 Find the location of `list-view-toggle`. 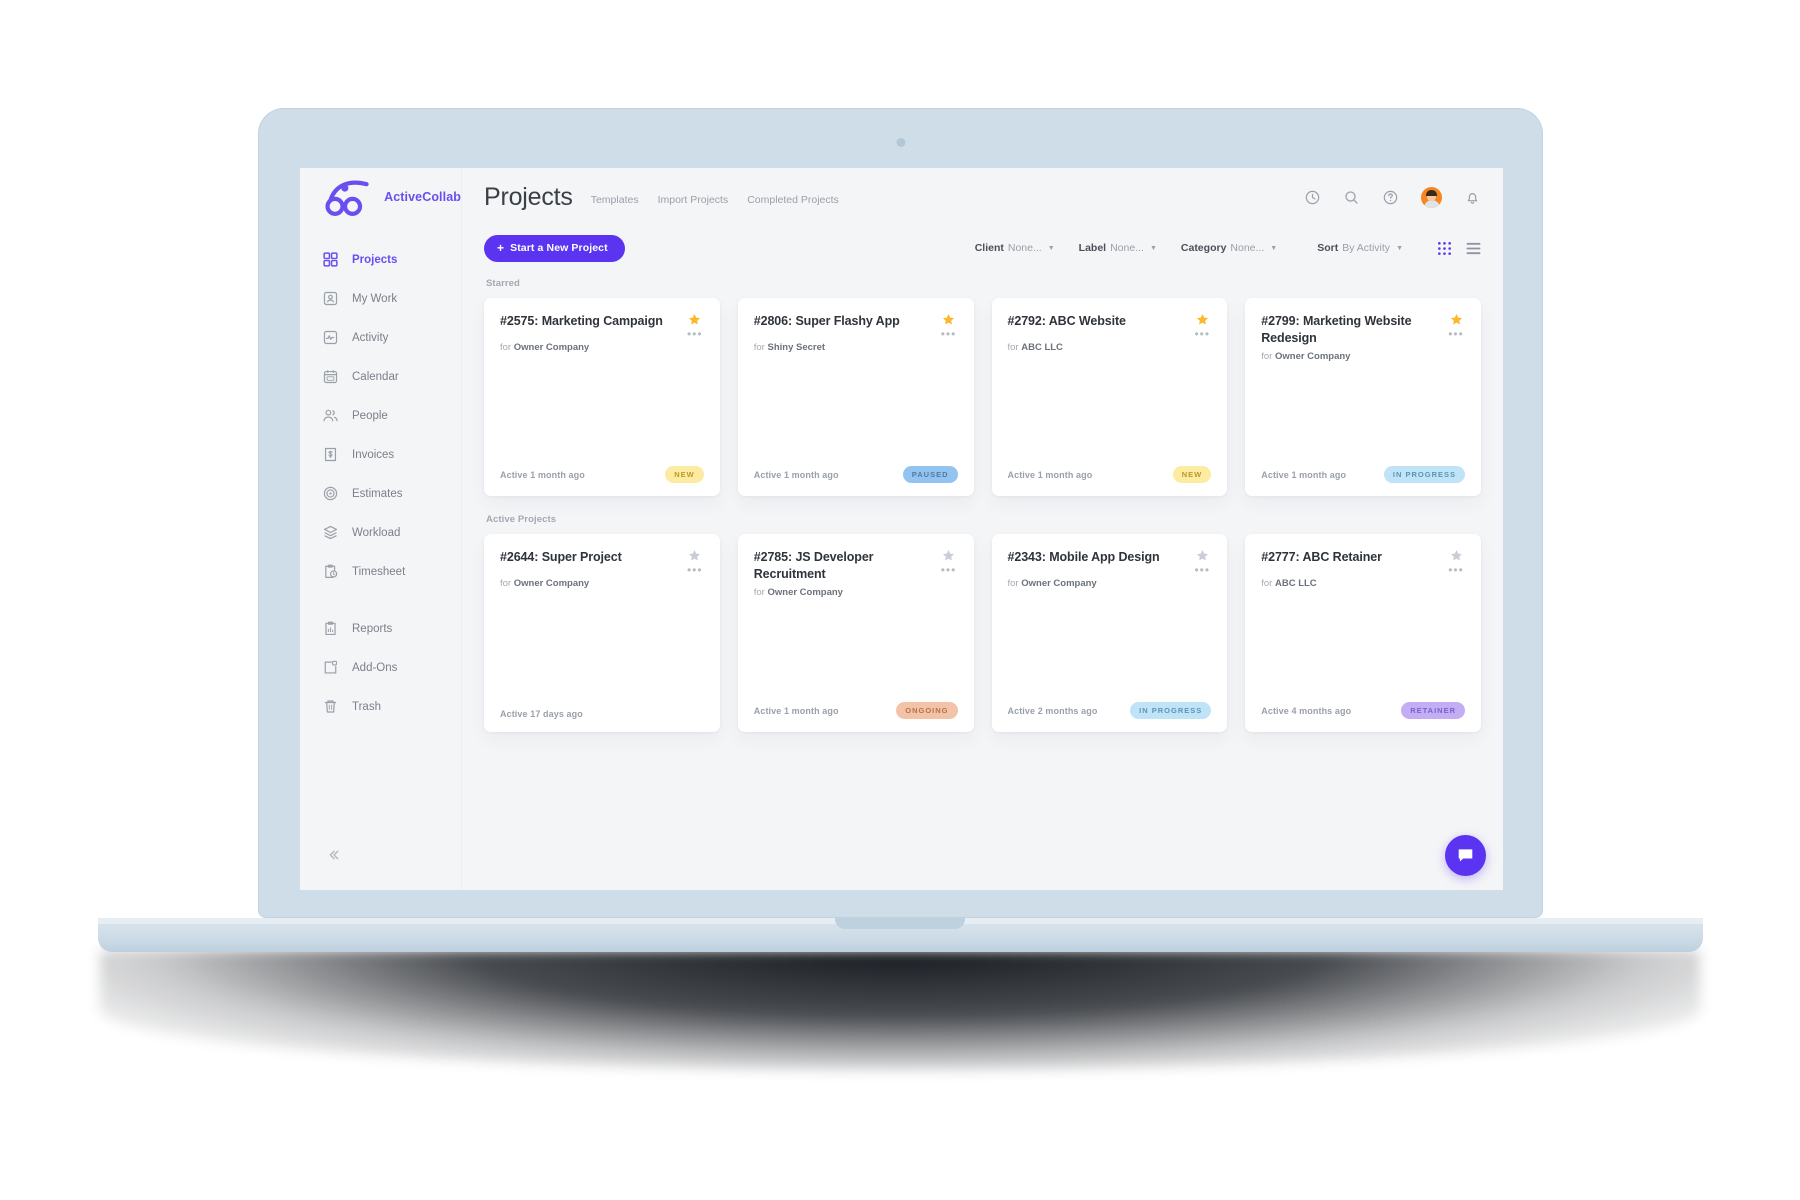

list-view-toggle is located at coordinates (1473, 248).